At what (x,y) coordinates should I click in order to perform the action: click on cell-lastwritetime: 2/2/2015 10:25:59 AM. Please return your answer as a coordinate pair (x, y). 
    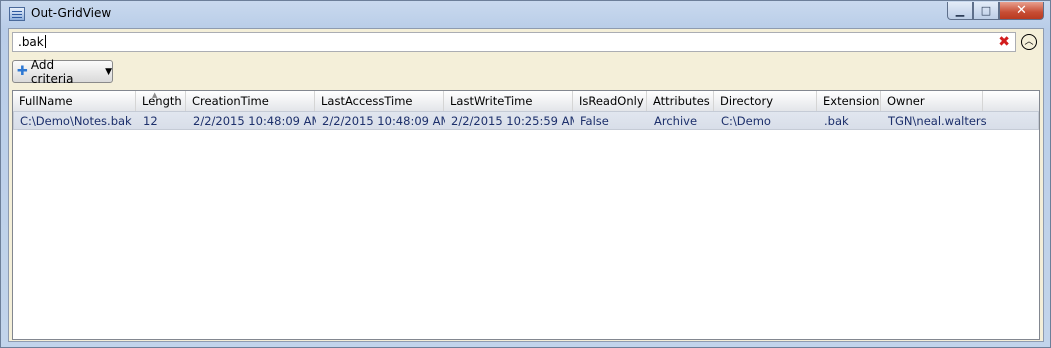
    Looking at the image, I should click on (512, 121).